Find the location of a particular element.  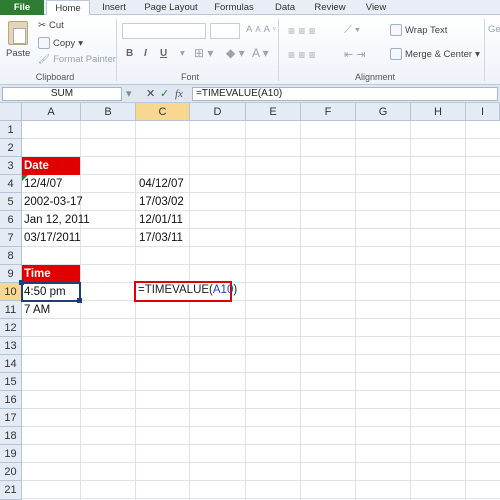

paste-button: Paste is located at coordinates (18, 53).